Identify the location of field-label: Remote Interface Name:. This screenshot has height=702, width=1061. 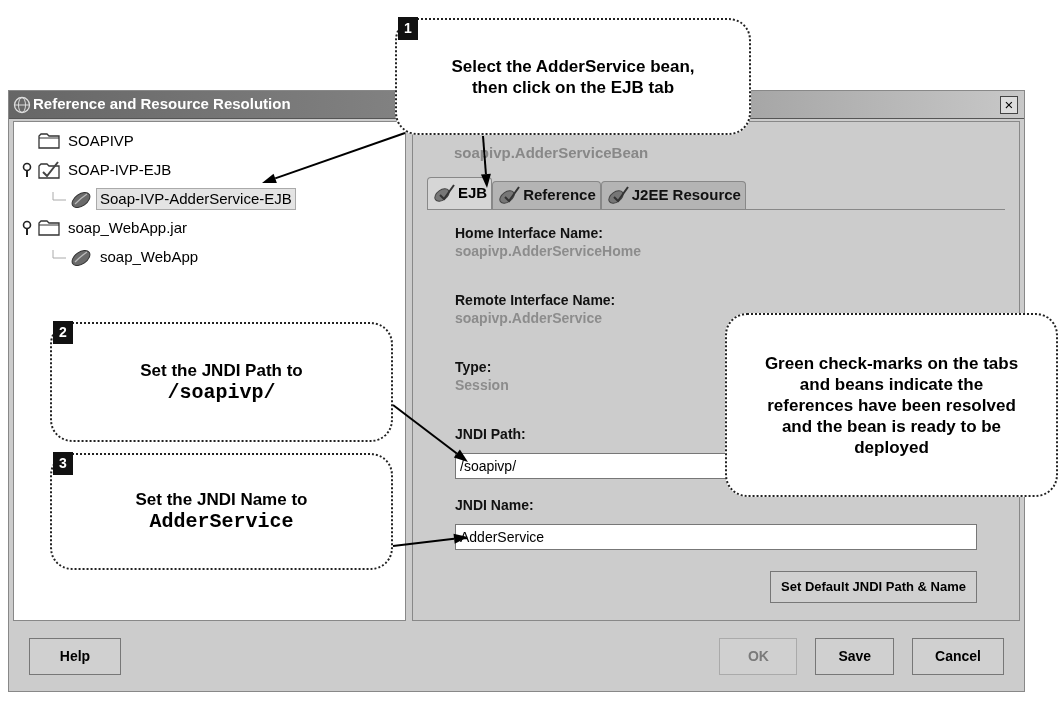
(535, 299).